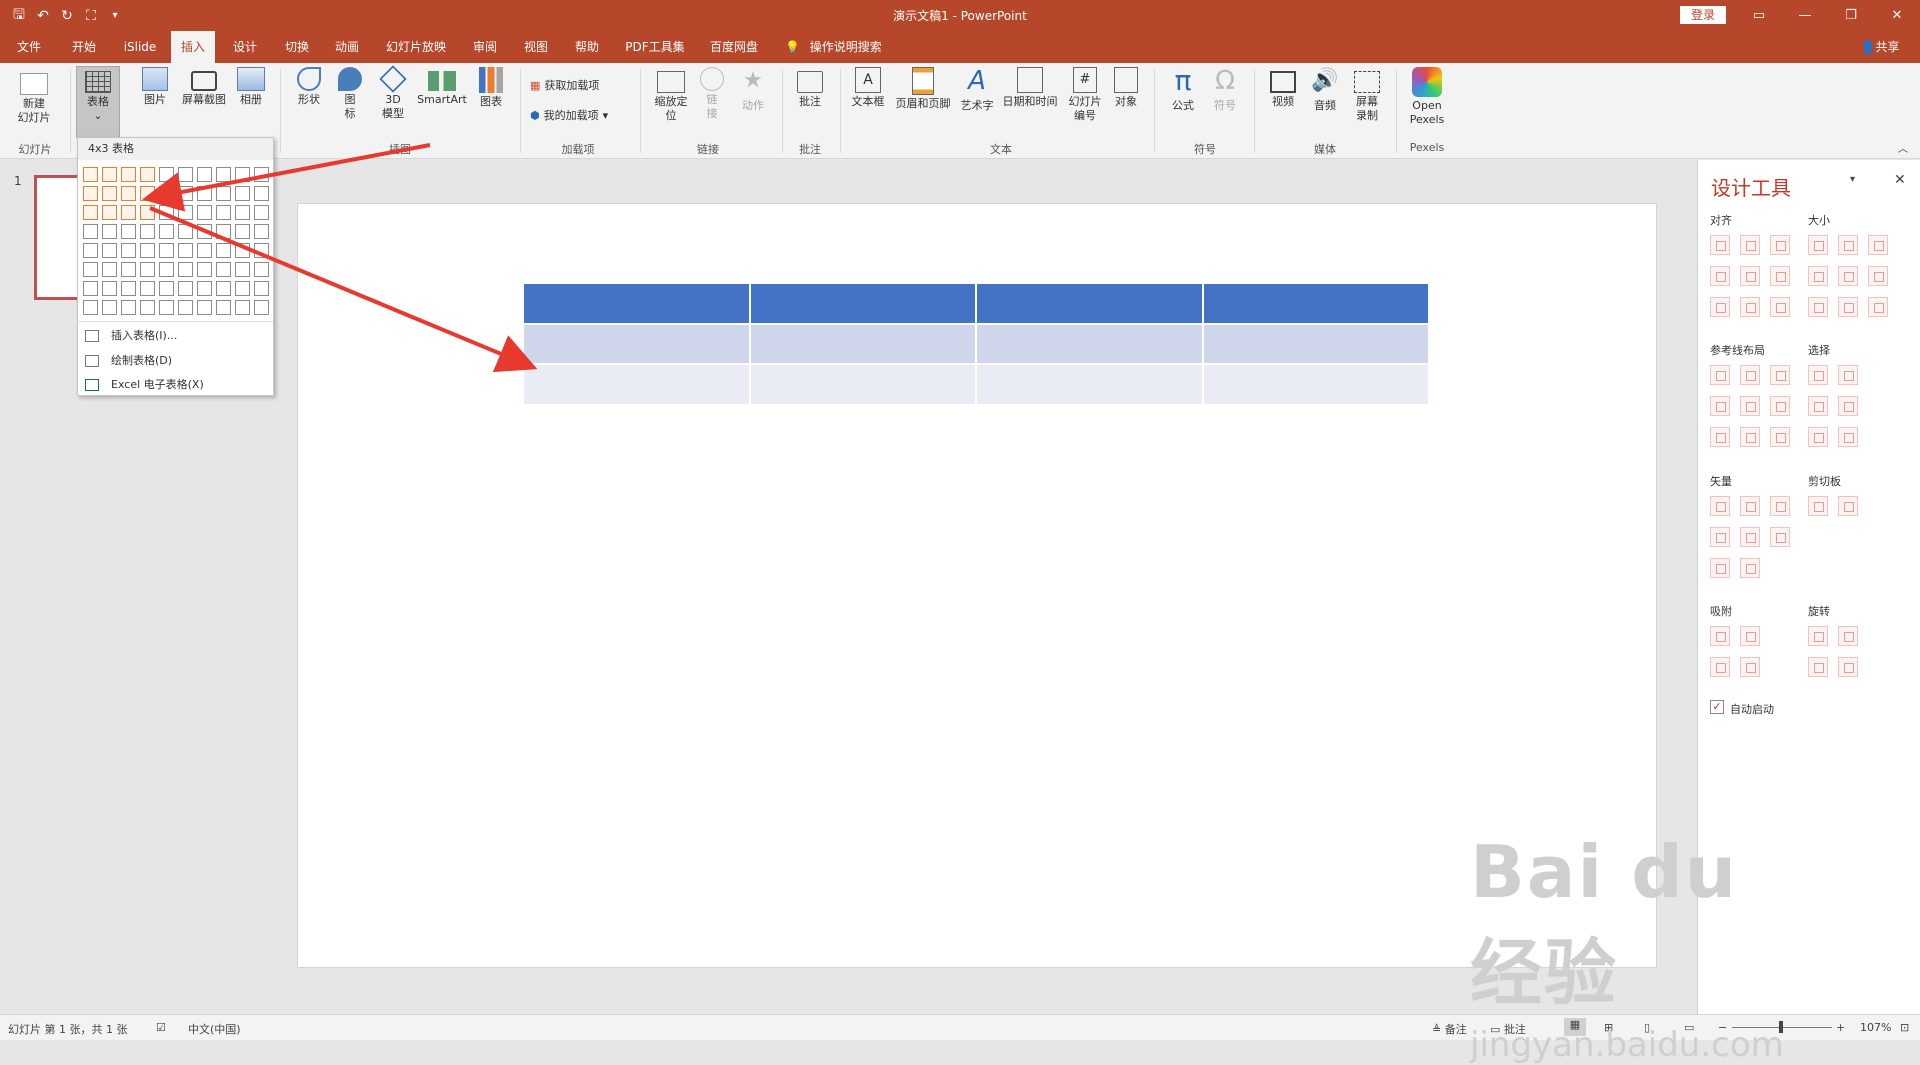 This screenshot has width=1920, height=1065. I want to click on slide-table, so click(977, 345).